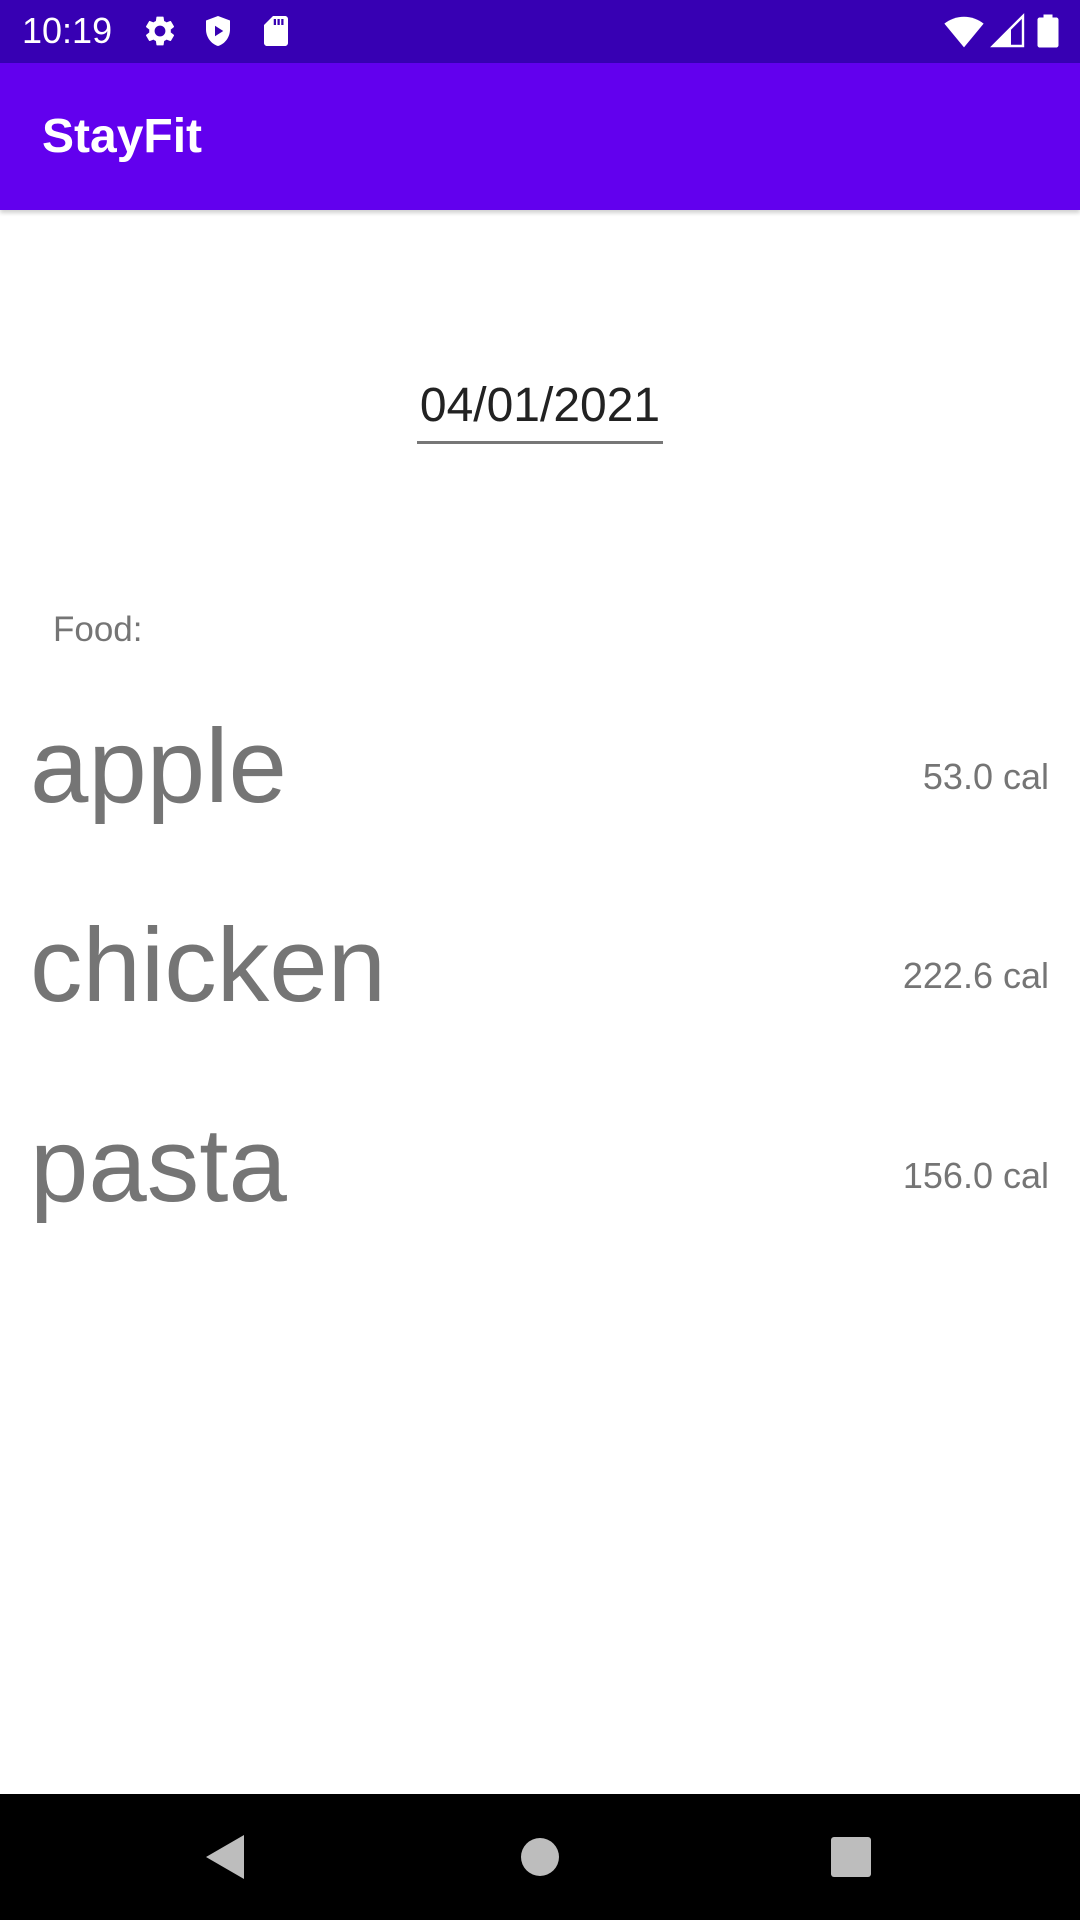 This screenshot has width=1080, height=1920. Describe the element at coordinates (985, 776) in the screenshot. I see `food-calories: 53.0 cal` at that location.